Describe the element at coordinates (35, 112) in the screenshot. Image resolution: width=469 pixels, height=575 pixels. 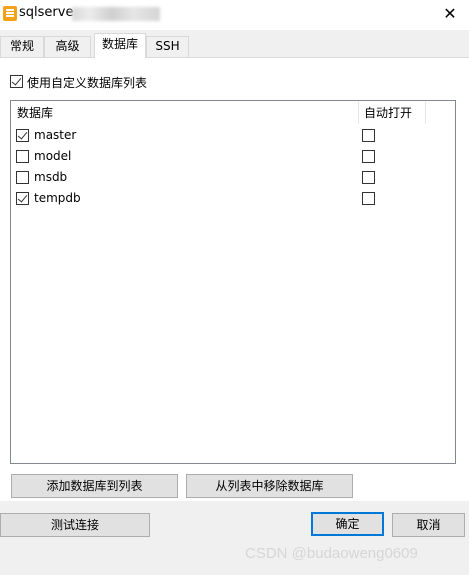
I see `column-header-database: 数据库` at that location.